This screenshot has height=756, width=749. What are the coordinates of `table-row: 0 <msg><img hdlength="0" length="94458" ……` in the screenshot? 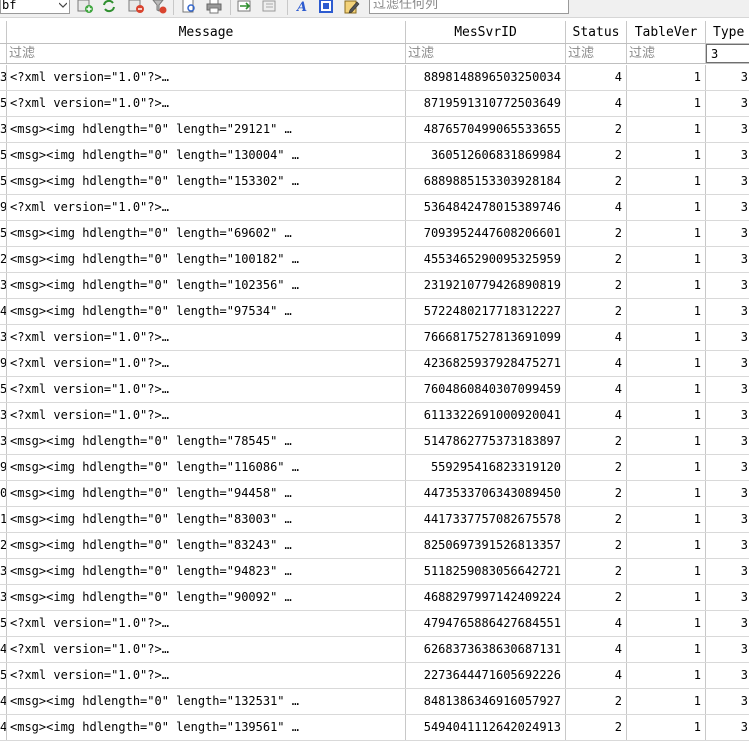 It's located at (374, 494).